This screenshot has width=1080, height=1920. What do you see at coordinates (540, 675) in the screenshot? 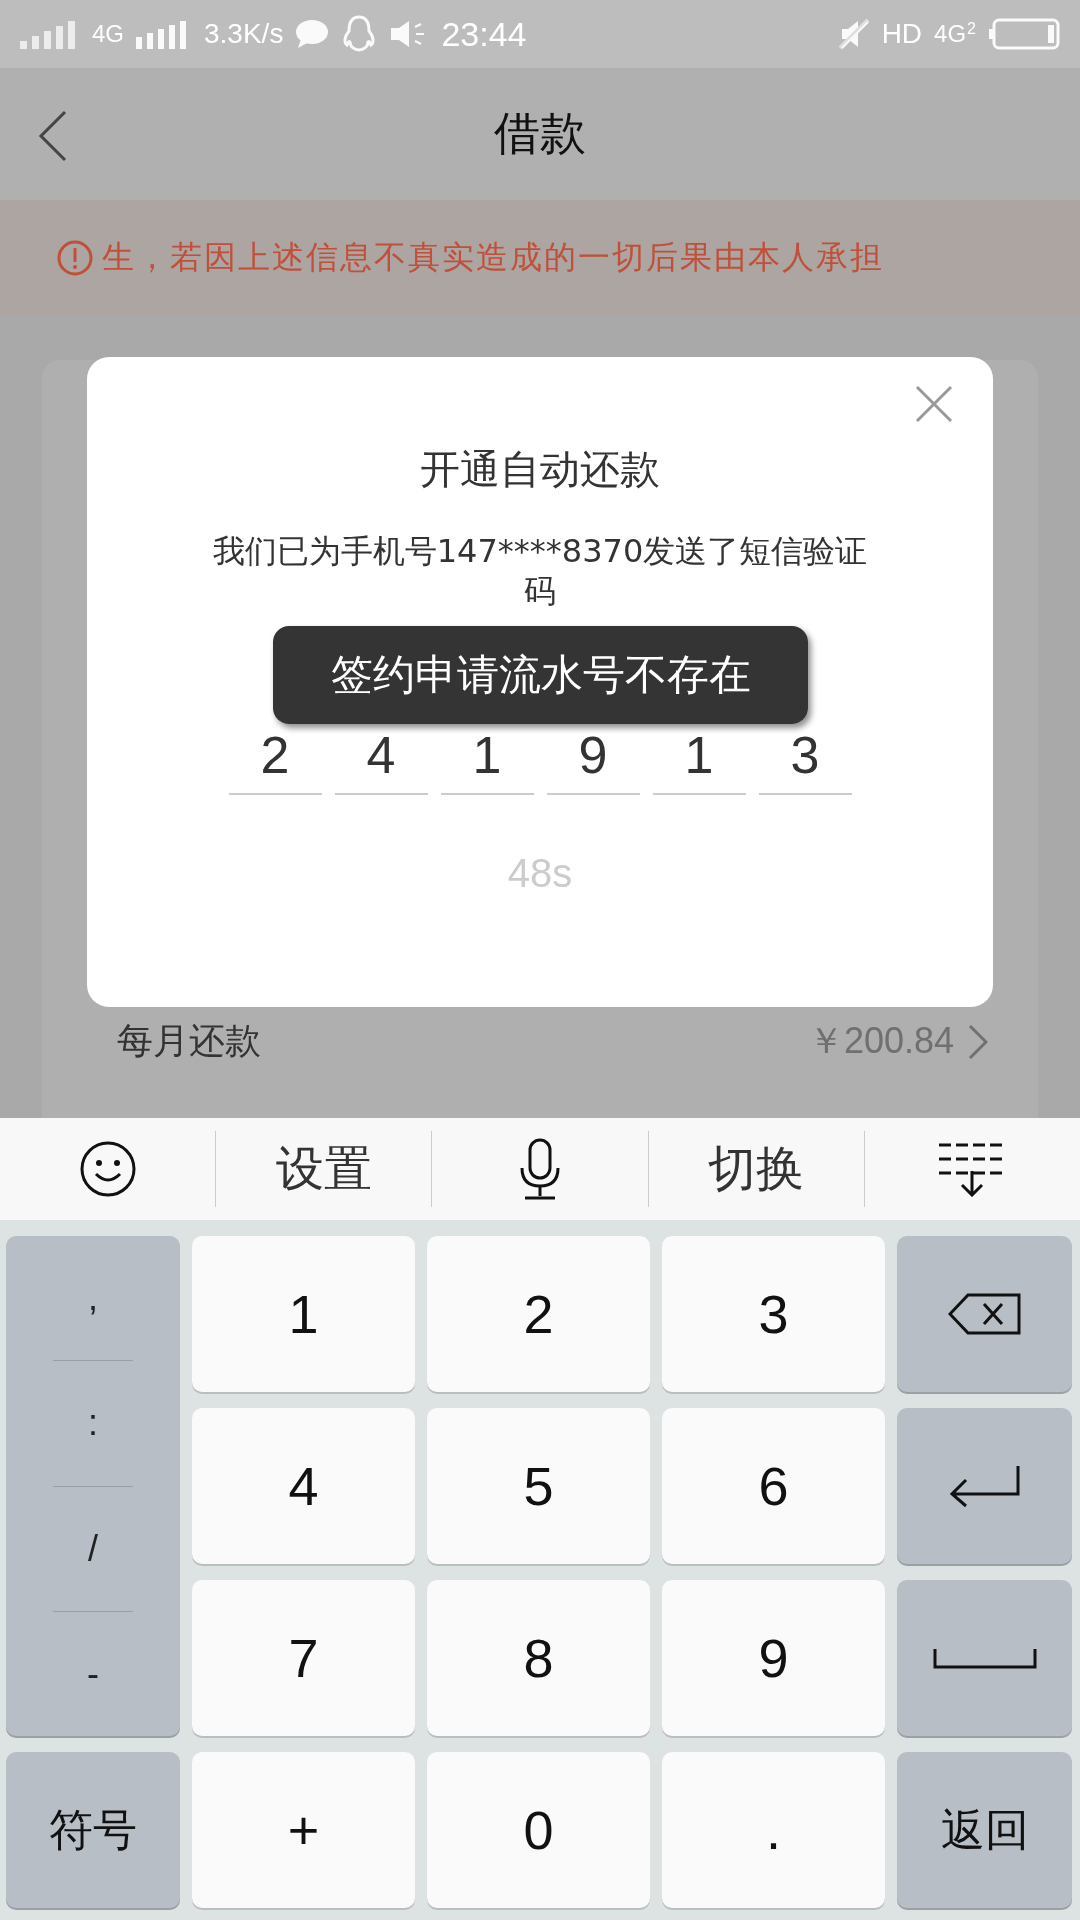
I see `error-toast: 签约申请流水号不存在` at bounding box center [540, 675].